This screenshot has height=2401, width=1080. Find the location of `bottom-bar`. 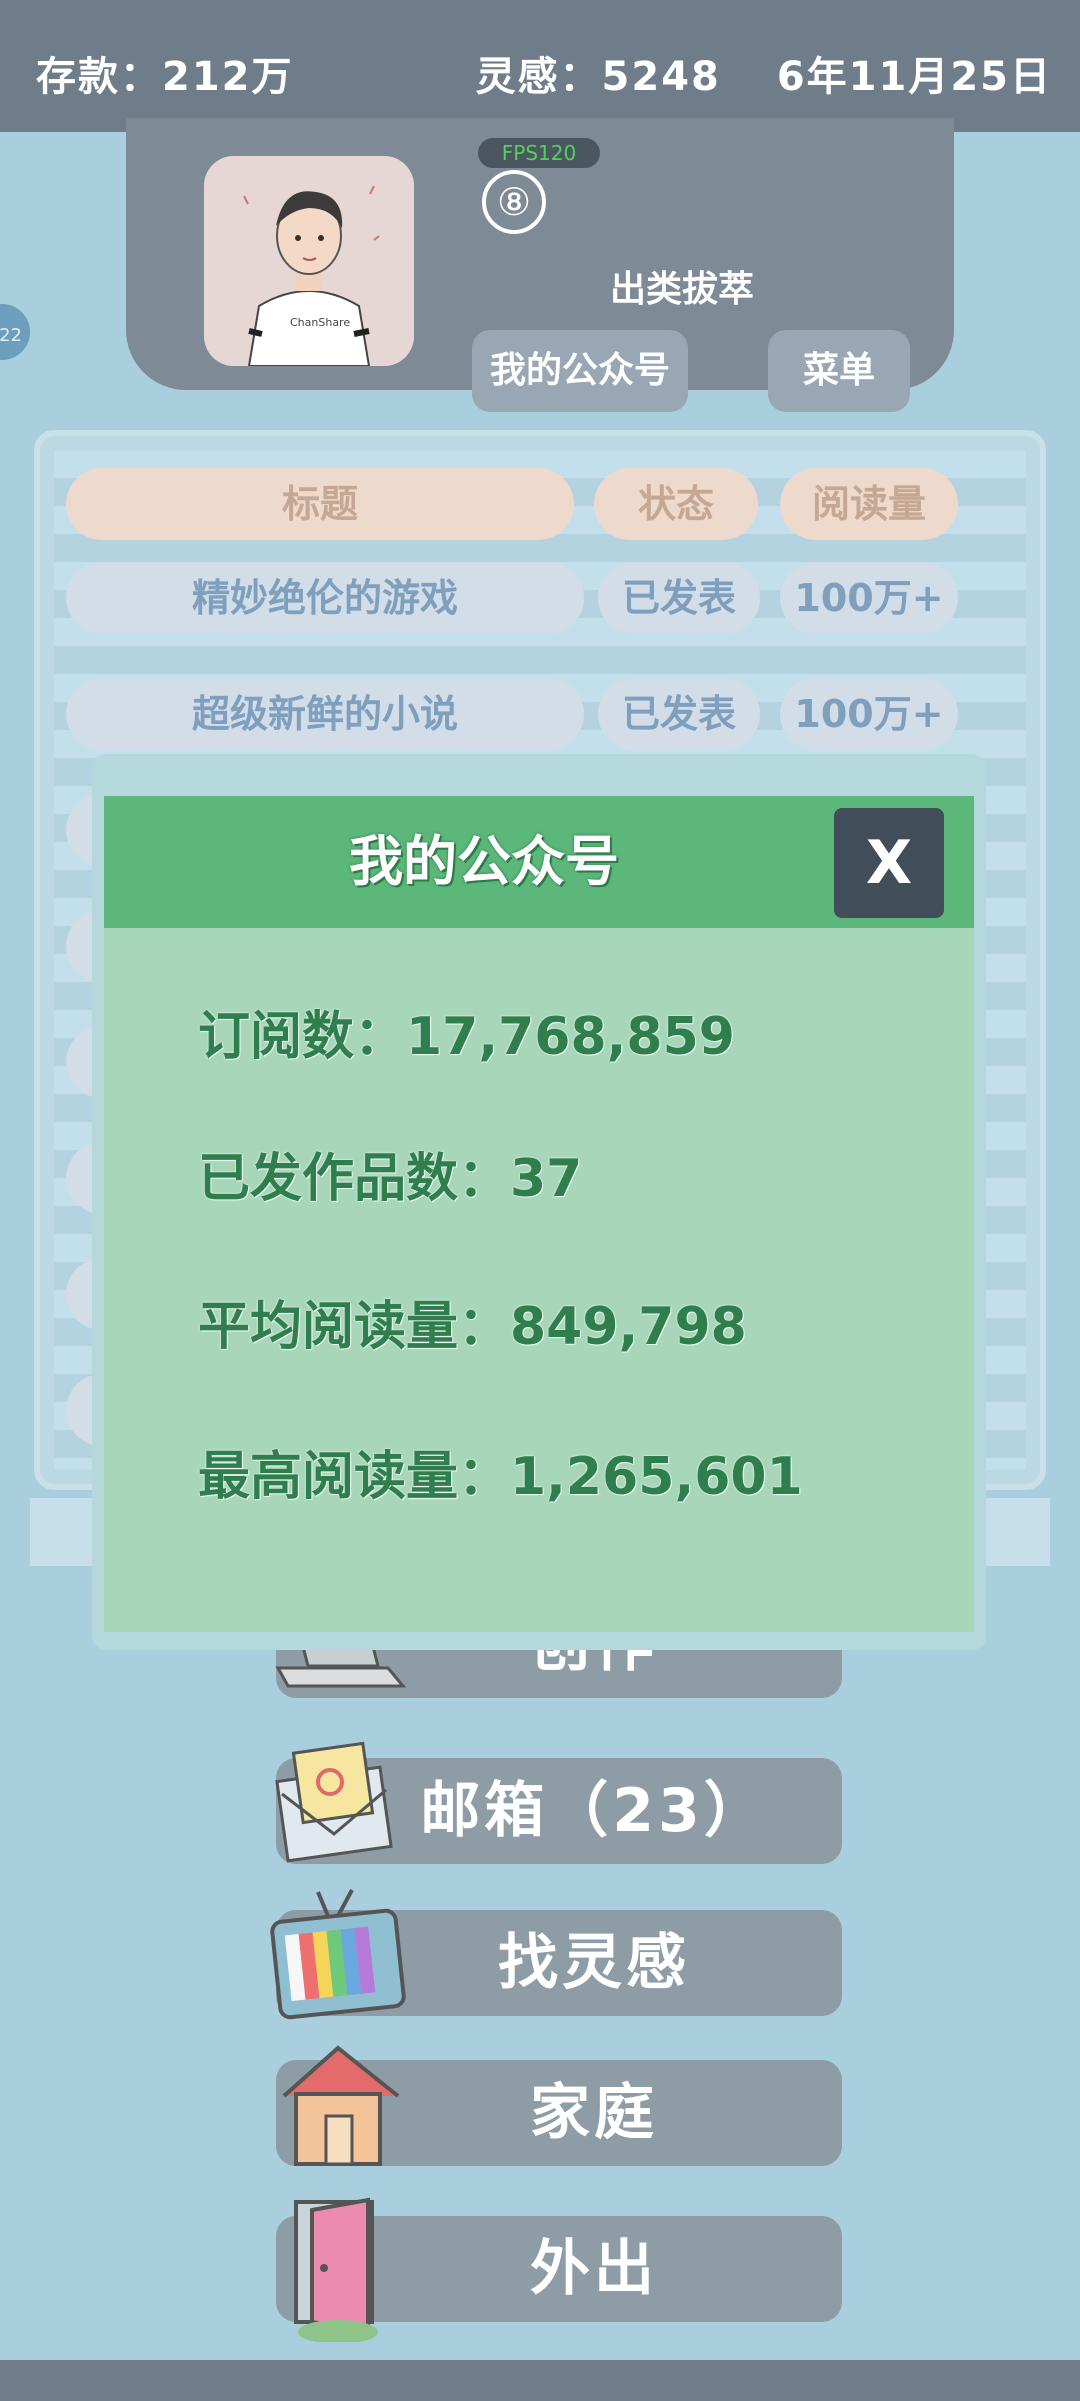

bottom-bar is located at coordinates (540, 2380).